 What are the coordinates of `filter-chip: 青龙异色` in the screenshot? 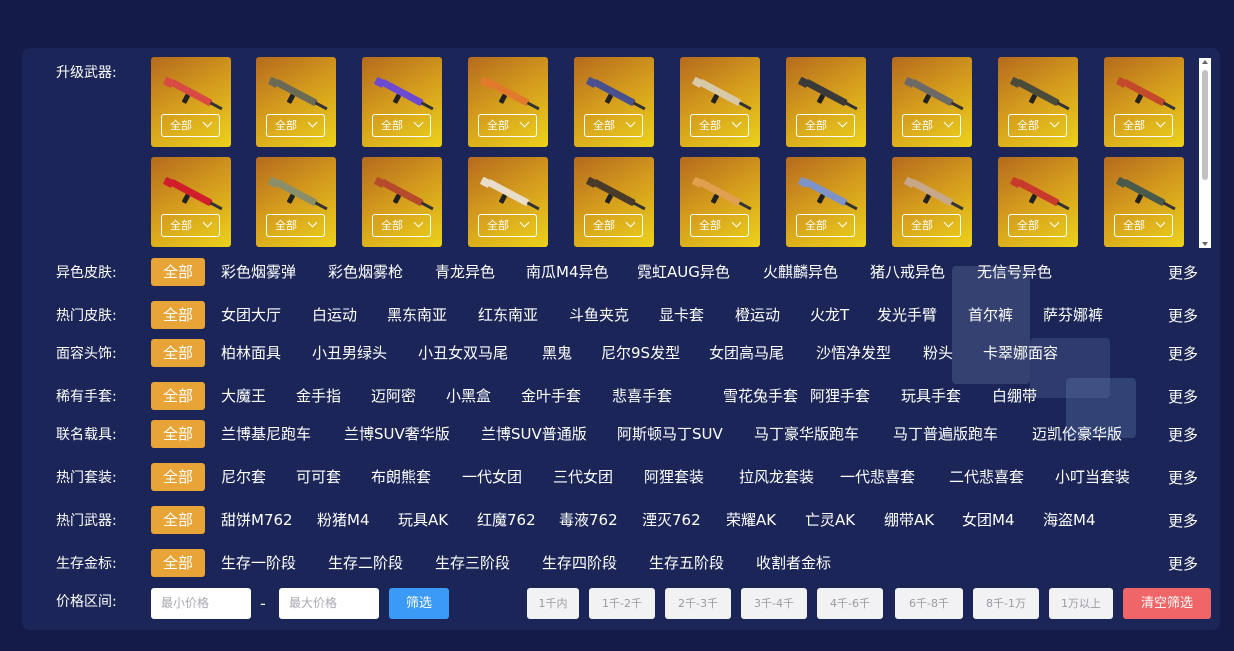 It's located at (465, 272).